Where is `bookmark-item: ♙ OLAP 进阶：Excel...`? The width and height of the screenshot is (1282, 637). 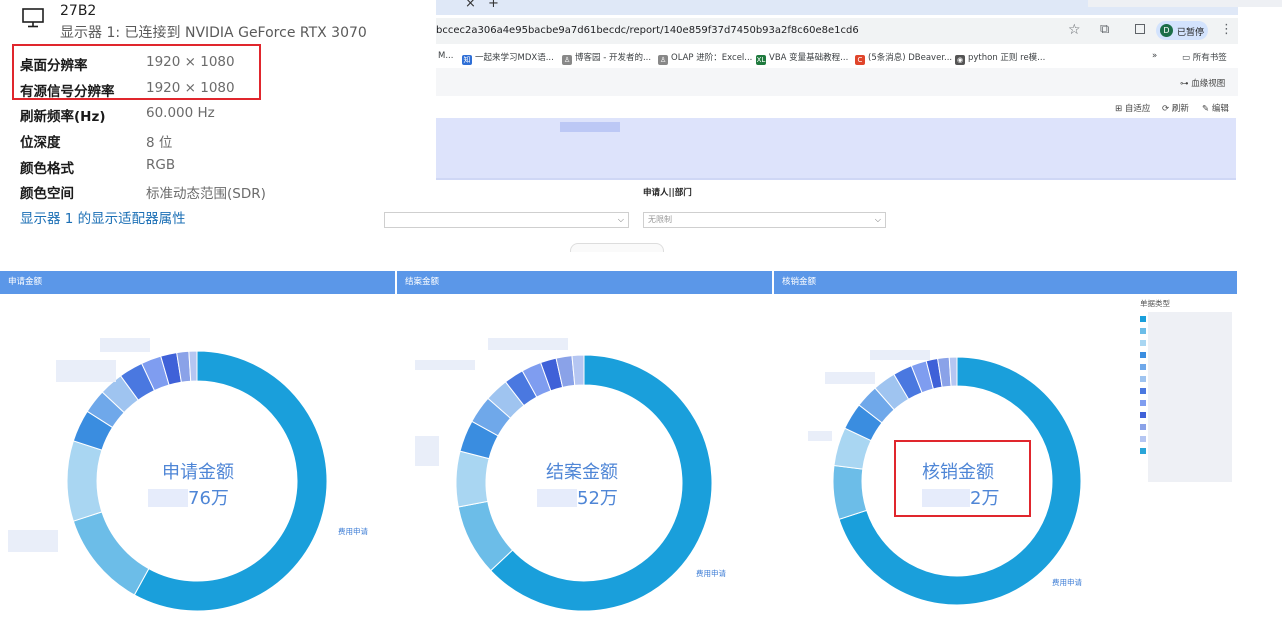 bookmark-item: ♙ OLAP 进阶：Excel... is located at coordinates (705, 58).